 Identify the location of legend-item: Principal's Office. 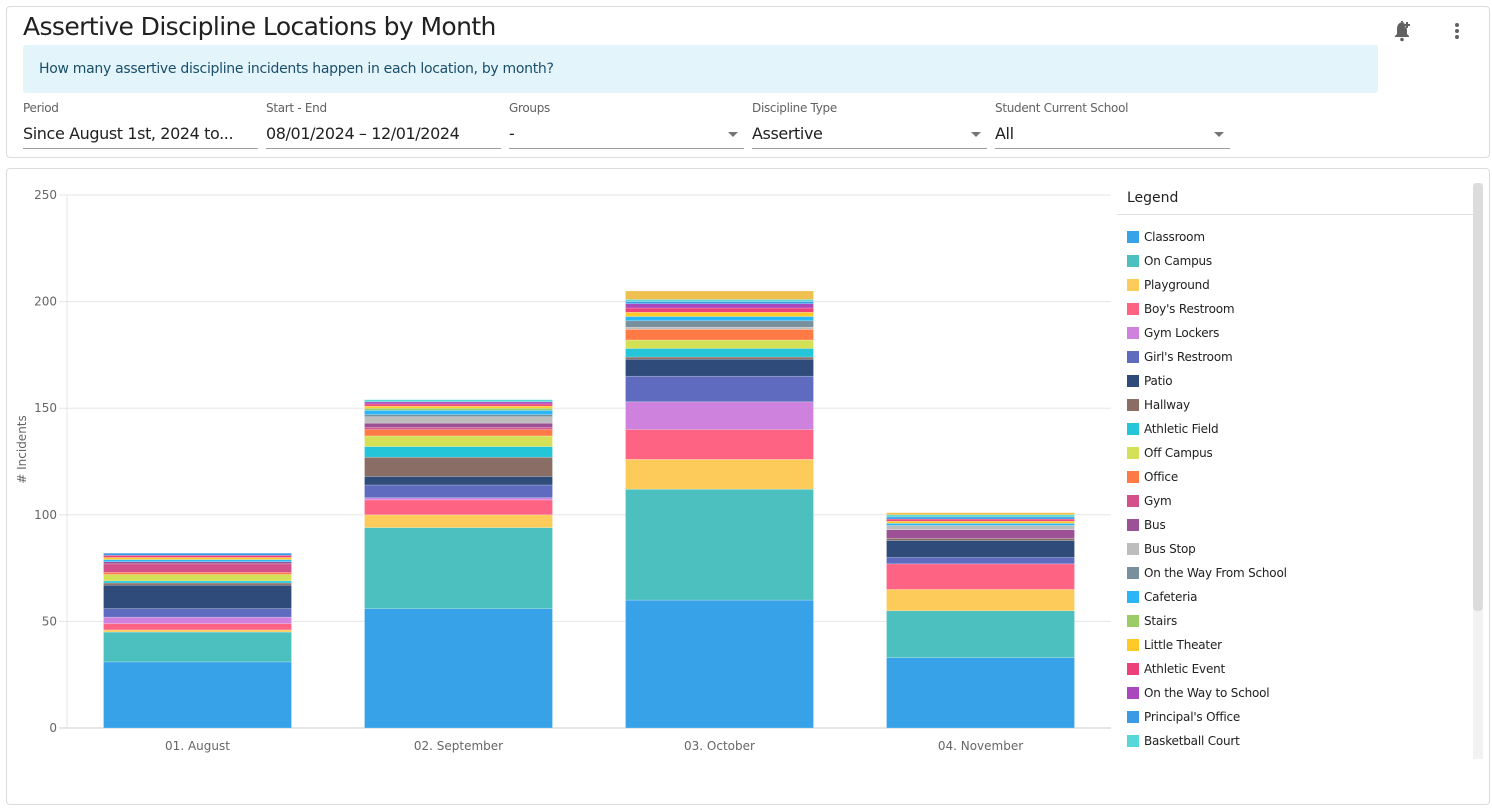
(1296, 717).